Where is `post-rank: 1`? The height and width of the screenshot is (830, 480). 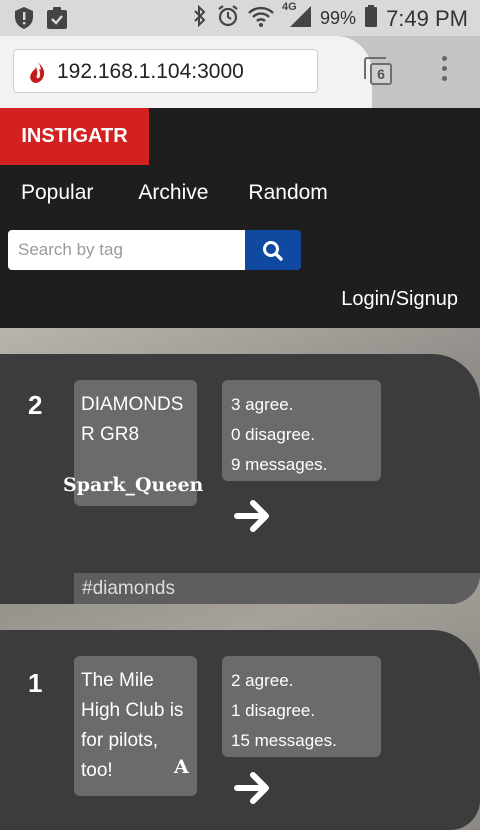
post-rank: 1 is located at coordinates (35, 683).